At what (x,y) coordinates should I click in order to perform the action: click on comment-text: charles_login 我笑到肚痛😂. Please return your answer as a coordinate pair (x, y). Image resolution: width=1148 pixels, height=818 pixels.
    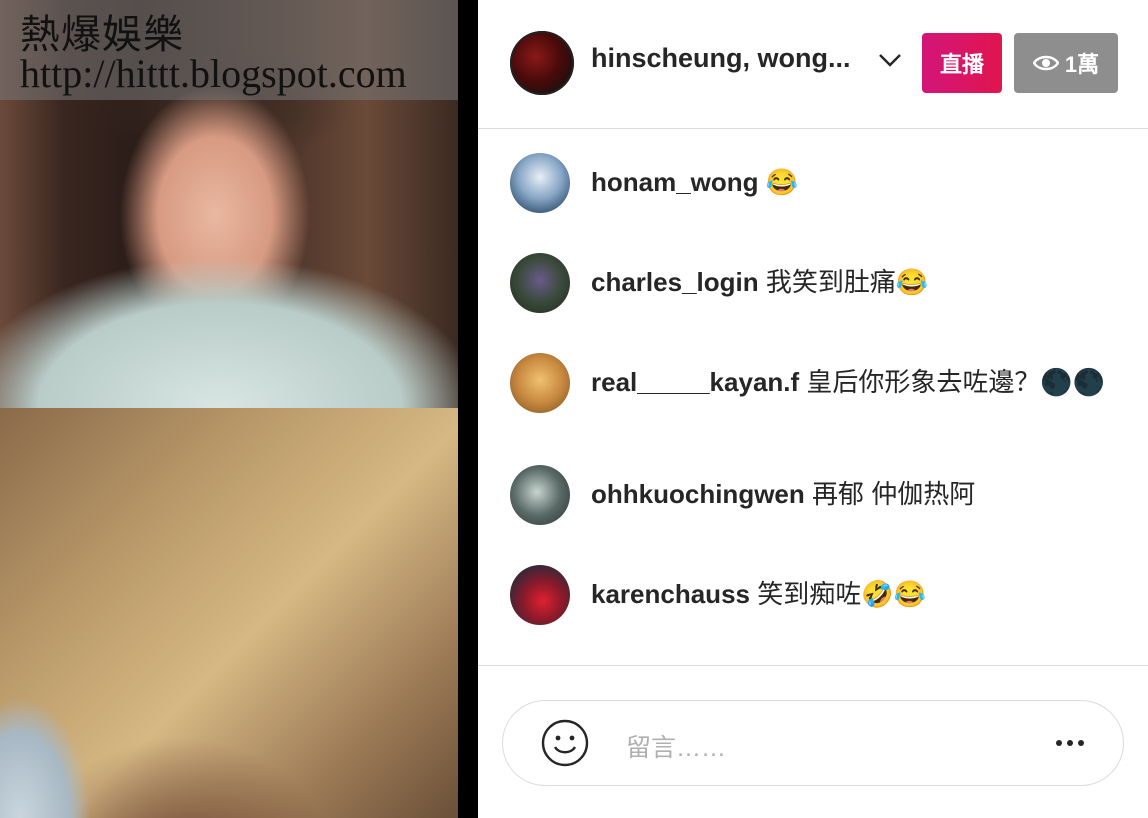
    Looking at the image, I should click on (851, 282).